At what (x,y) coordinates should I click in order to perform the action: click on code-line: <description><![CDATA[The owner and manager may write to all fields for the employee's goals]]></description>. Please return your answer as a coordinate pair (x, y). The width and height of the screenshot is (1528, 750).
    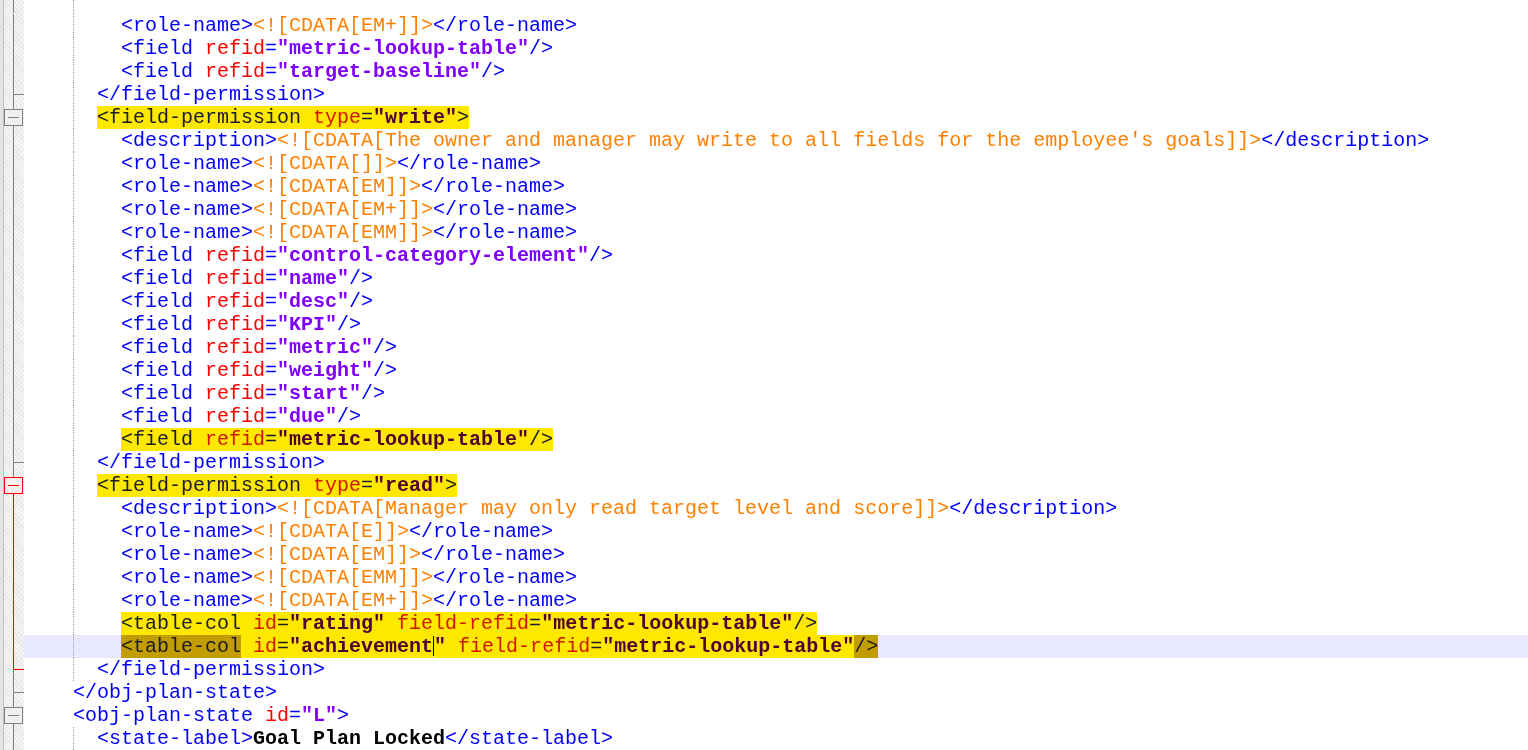
    Looking at the image, I should click on (775, 140).